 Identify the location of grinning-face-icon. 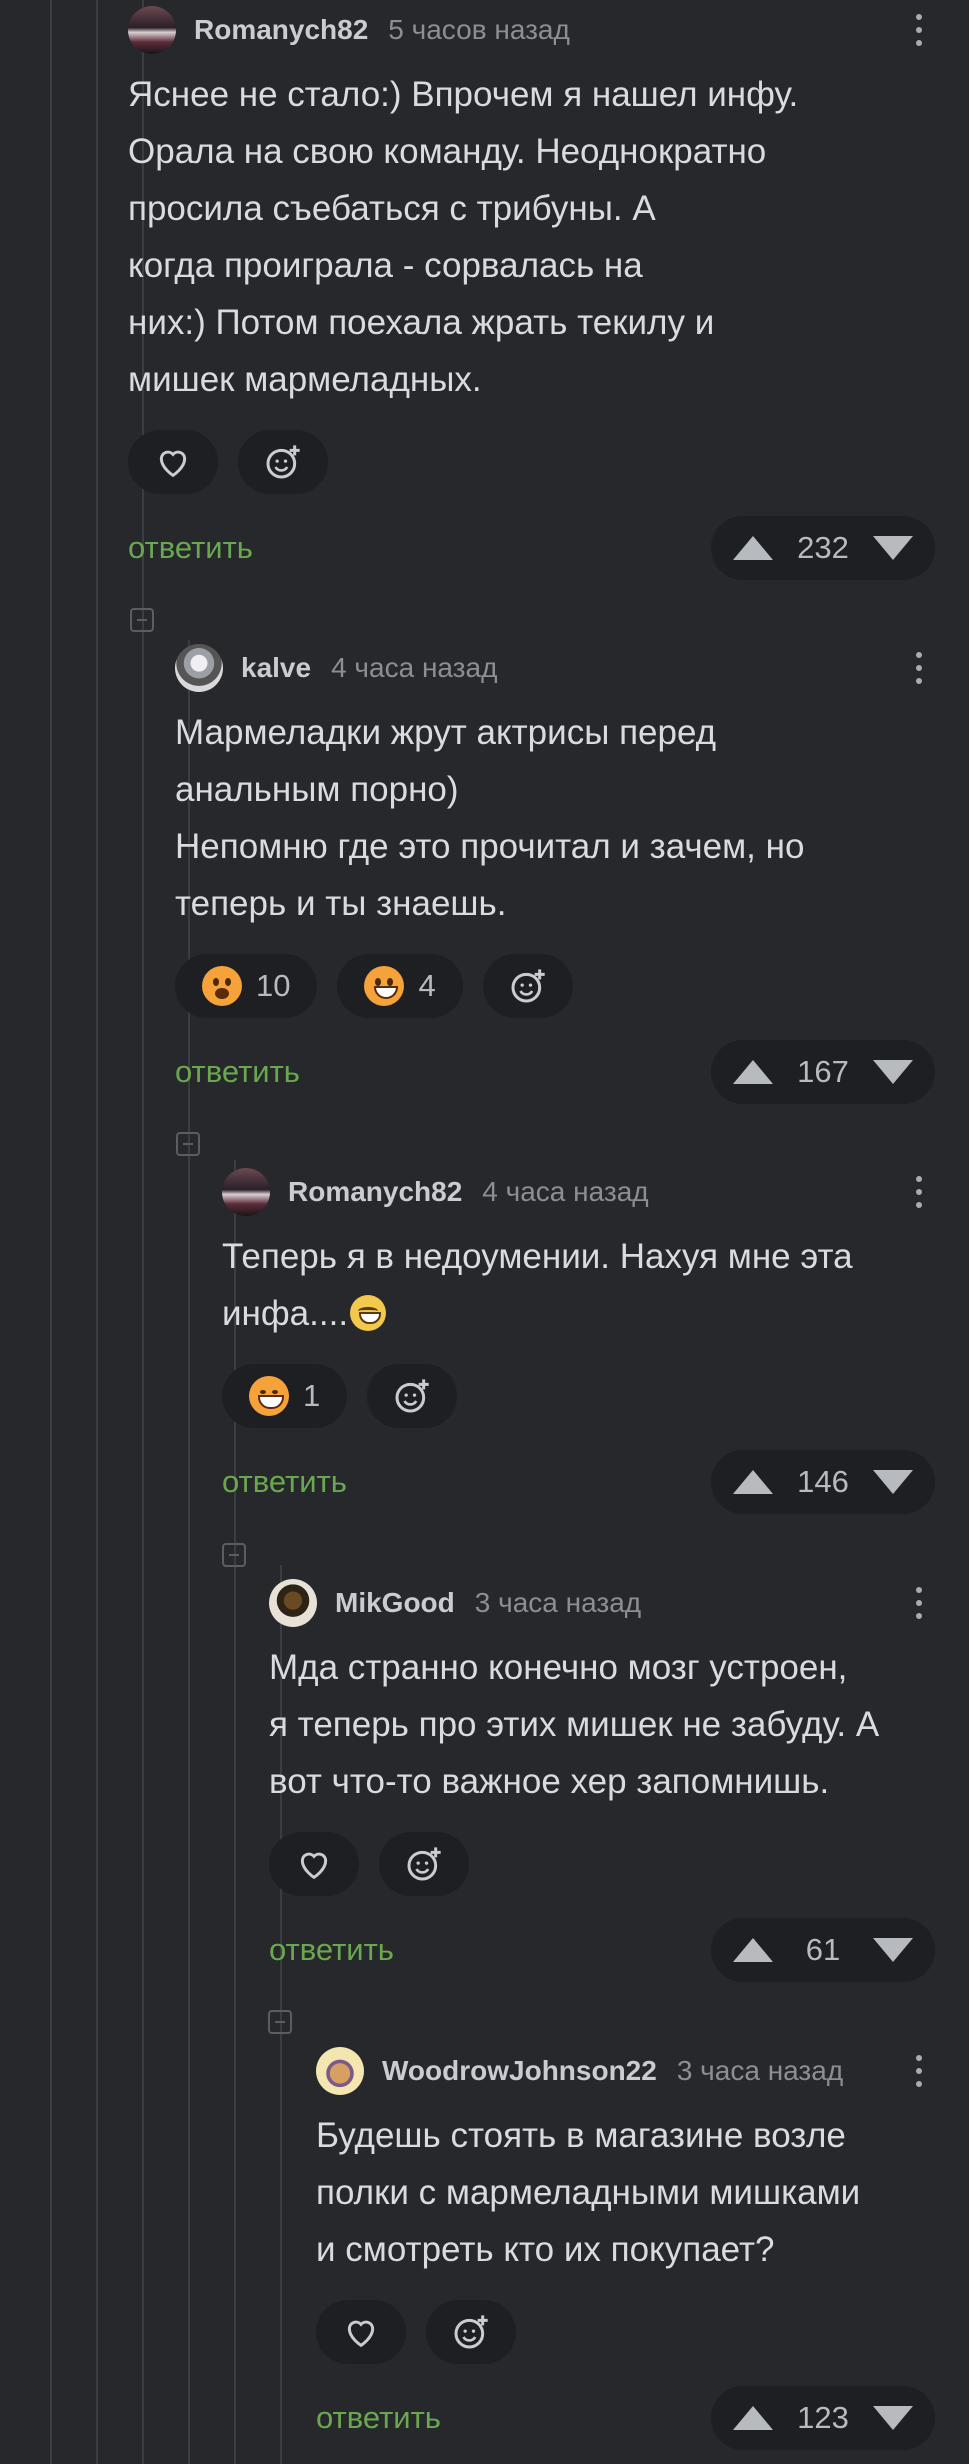
(384, 986).